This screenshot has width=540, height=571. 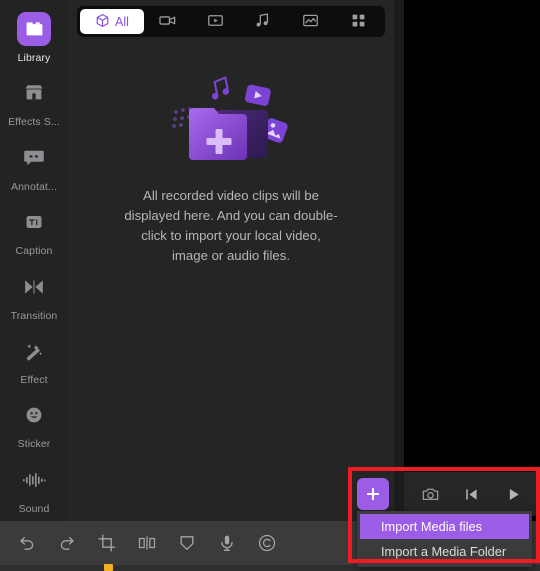 I want to click on transition-icon, so click(x=34, y=287).